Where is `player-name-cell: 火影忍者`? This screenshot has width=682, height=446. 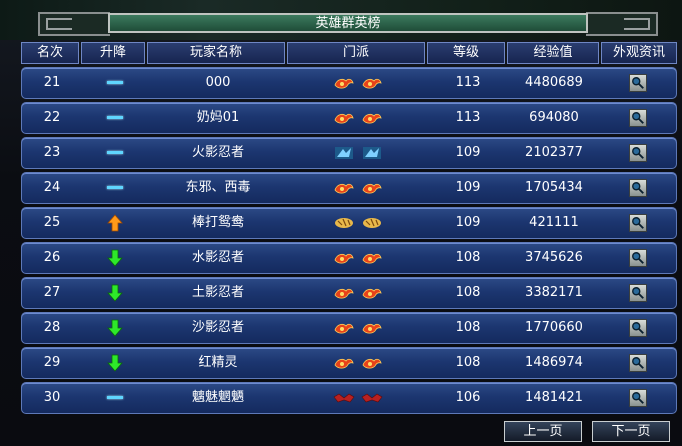 player-name-cell: 火影忍者 is located at coordinates (217, 152).